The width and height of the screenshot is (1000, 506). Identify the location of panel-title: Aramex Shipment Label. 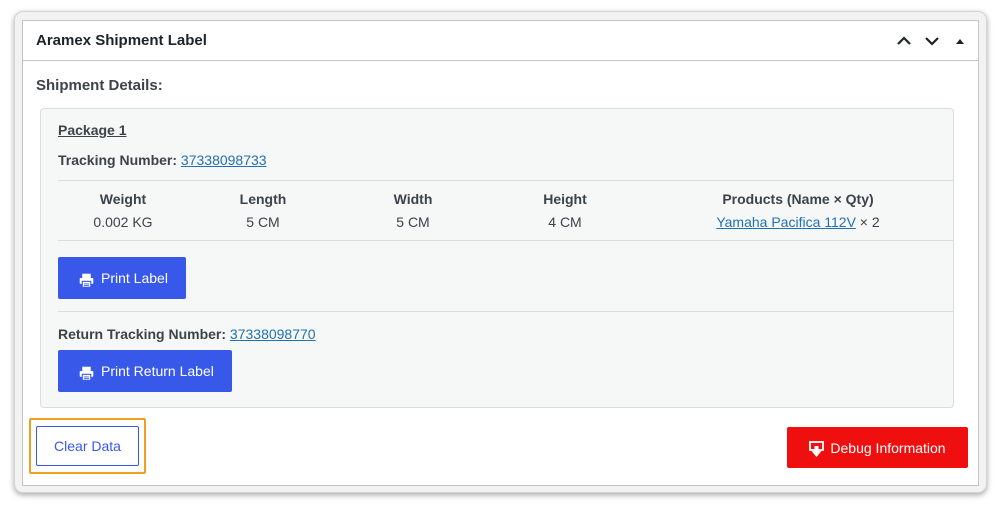
(121, 40).